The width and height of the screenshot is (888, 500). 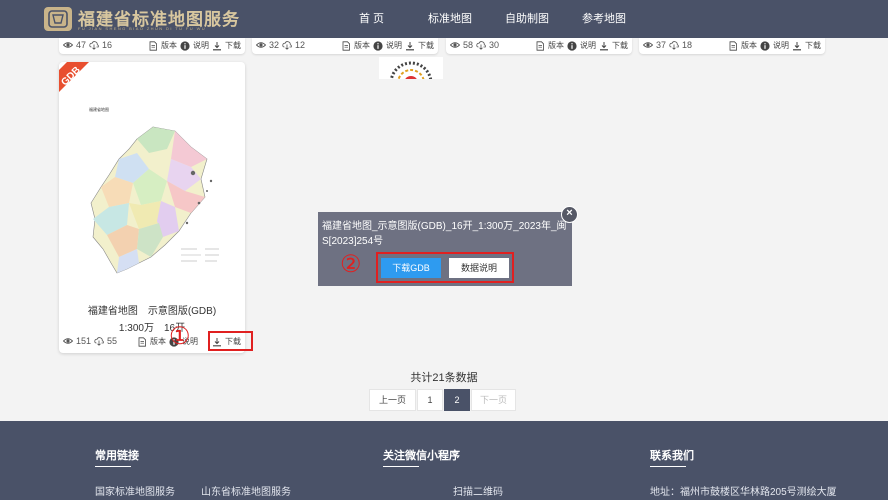 What do you see at coordinates (351, 264) in the screenshot?
I see `step-2-marker: ②` at bounding box center [351, 264].